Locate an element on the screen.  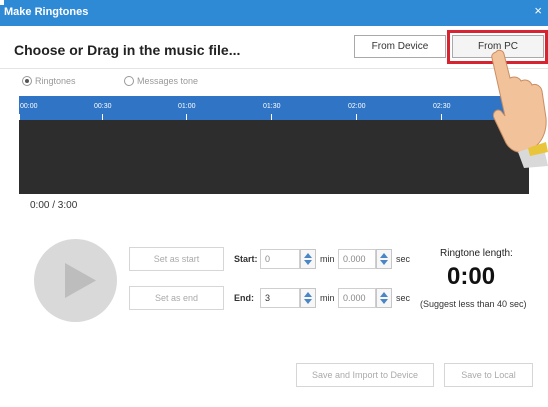
timeline-tick: 02:30 is located at coordinates (442, 108).